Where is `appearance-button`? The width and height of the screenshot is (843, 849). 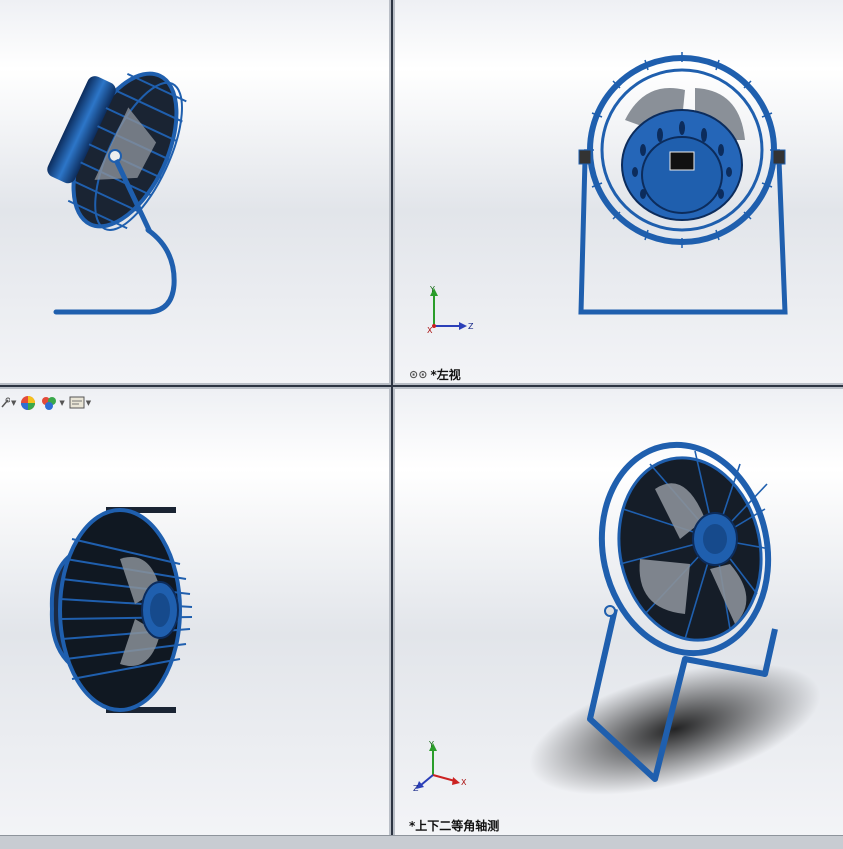 appearance-button is located at coordinates (28, 403).